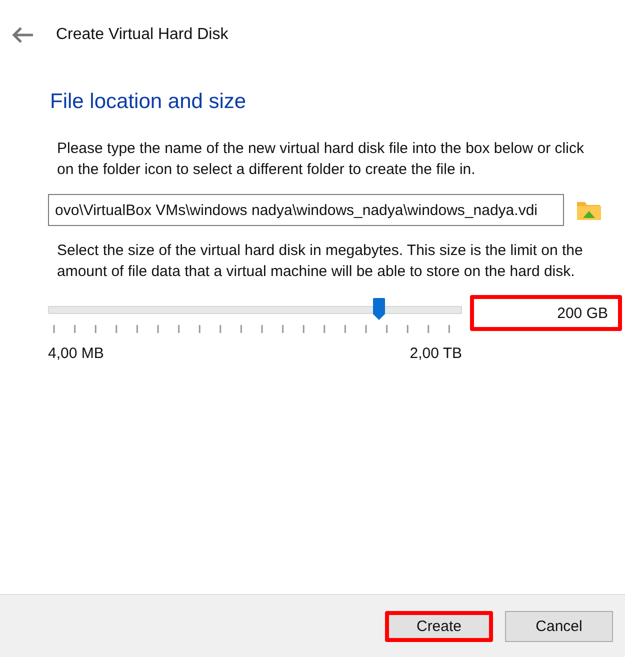  What do you see at coordinates (436, 353) in the screenshot?
I see `max-size-label: 2,00 TB` at bounding box center [436, 353].